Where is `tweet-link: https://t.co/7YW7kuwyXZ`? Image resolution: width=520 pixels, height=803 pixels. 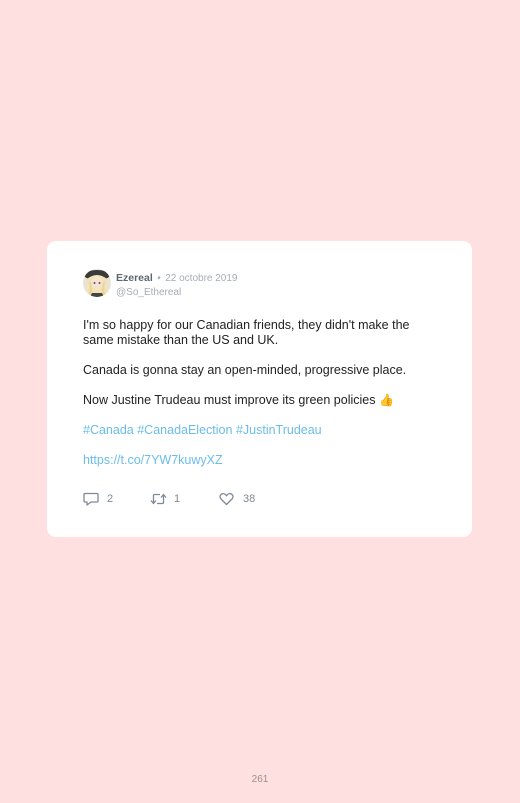
tweet-link: https://t.co/7YW7kuwyXZ is located at coordinates (153, 460).